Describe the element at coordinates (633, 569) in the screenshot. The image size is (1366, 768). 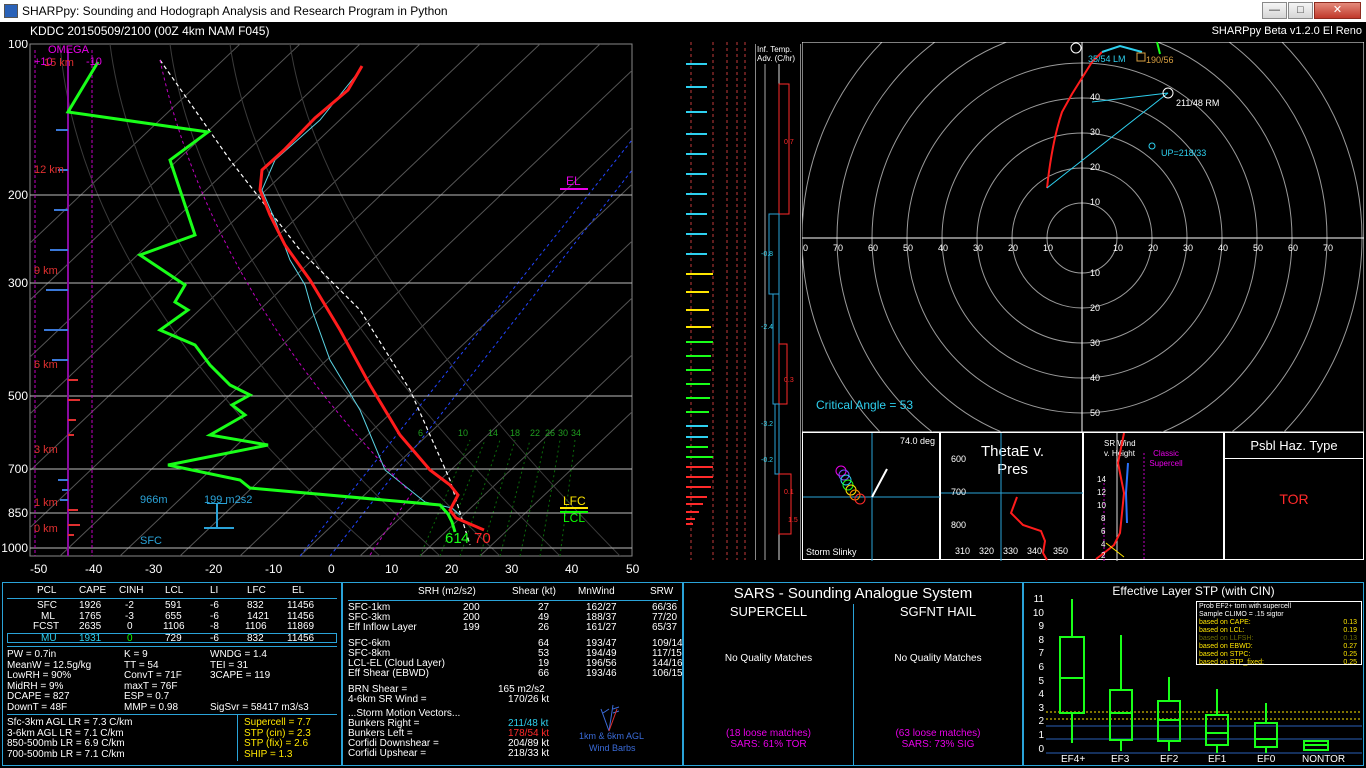
I see `t-label: 50` at that location.